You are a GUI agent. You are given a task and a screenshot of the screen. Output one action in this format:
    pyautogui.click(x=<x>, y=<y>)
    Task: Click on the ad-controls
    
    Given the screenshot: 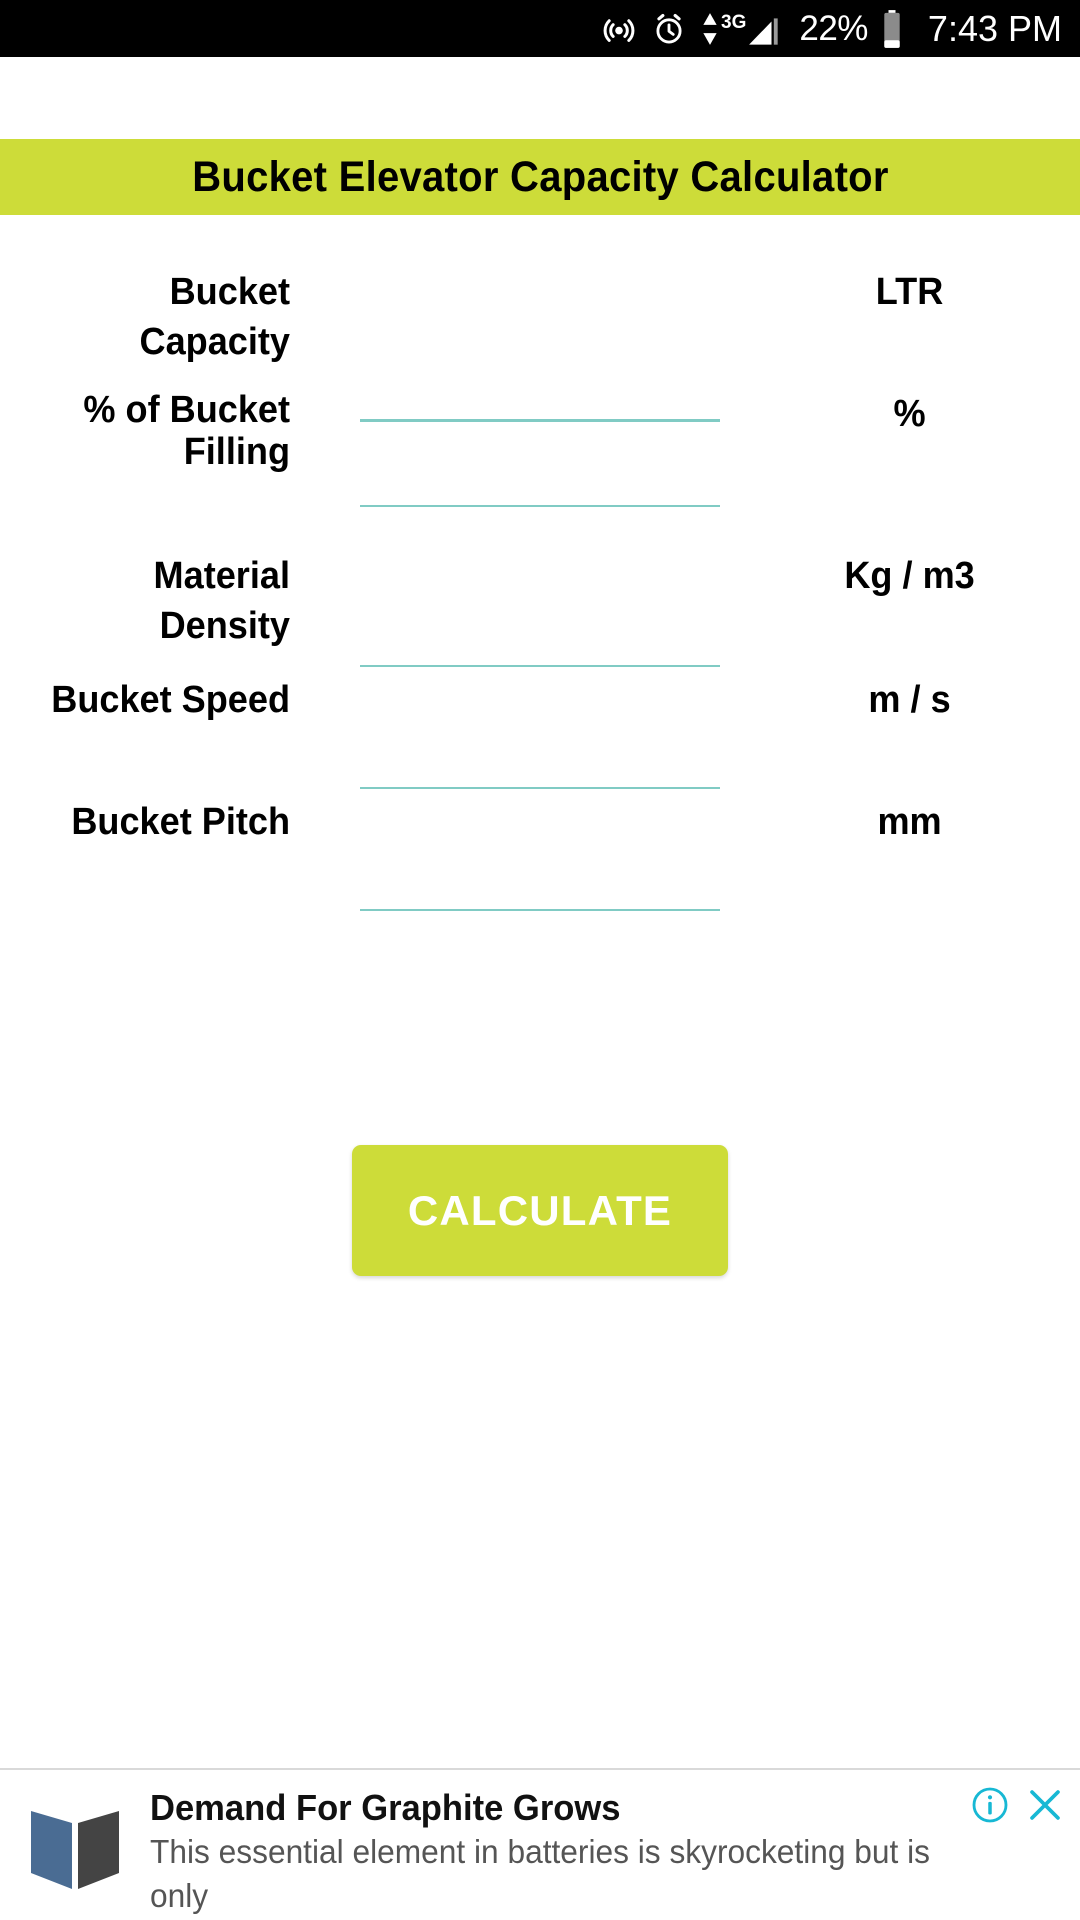 What is the action you would take?
    pyautogui.click(x=1018, y=1805)
    